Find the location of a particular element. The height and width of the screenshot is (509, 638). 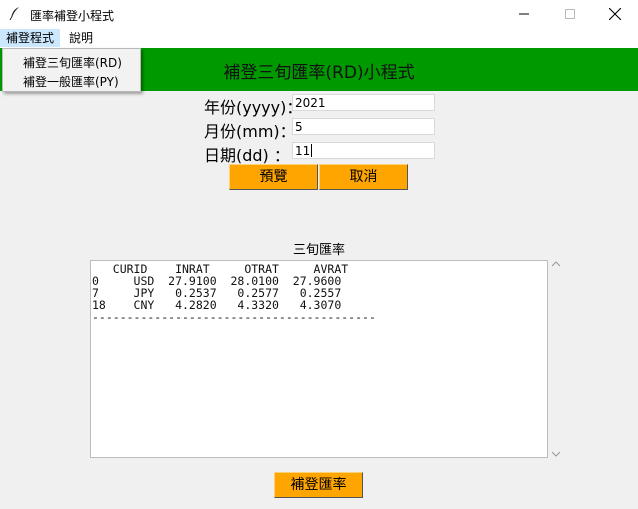

textarea-scrollbar is located at coordinates (556, 359).